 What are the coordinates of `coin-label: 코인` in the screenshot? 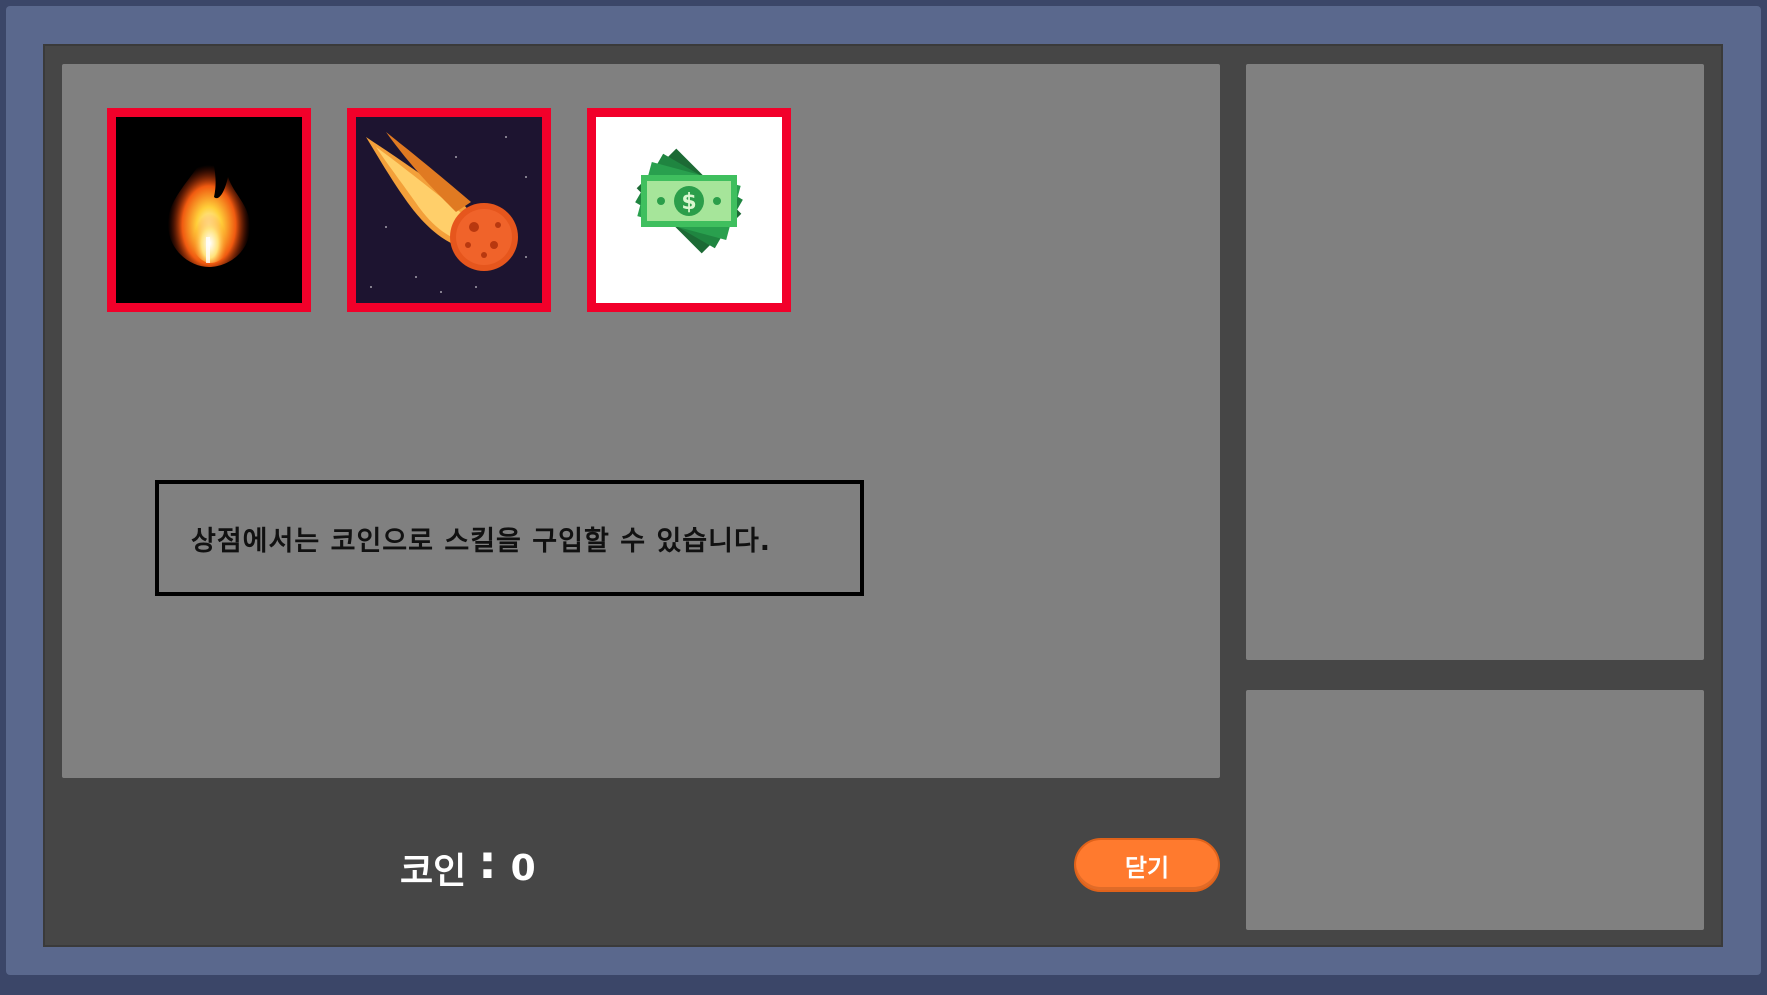 It's located at (433, 871).